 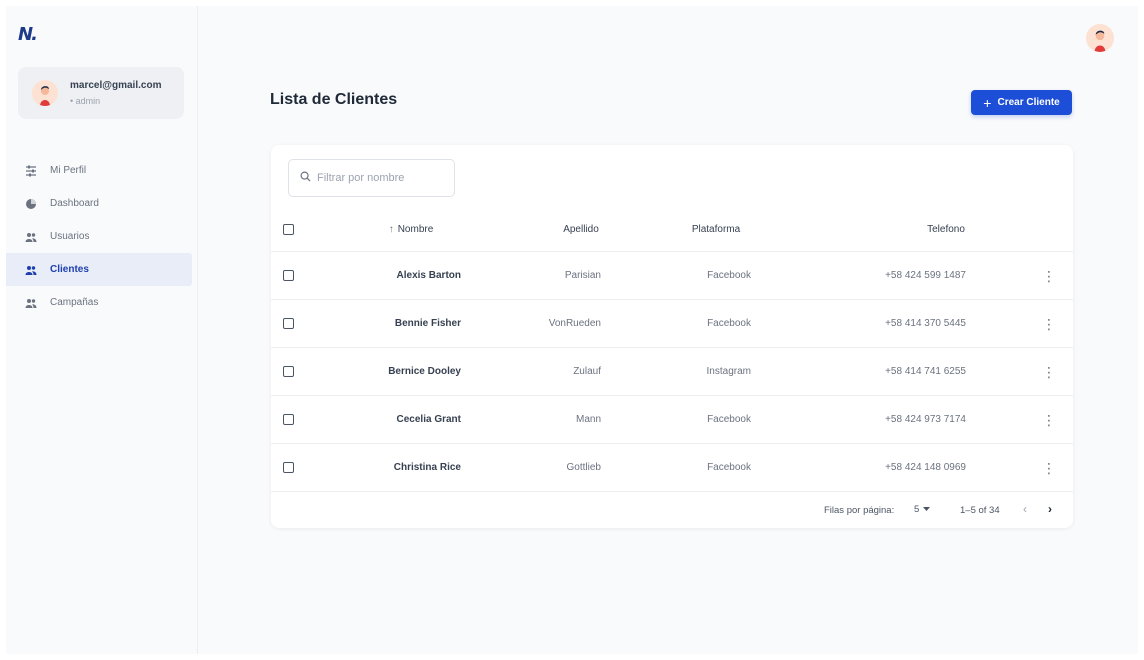 I want to click on search-box, so click(x=371, y=178).